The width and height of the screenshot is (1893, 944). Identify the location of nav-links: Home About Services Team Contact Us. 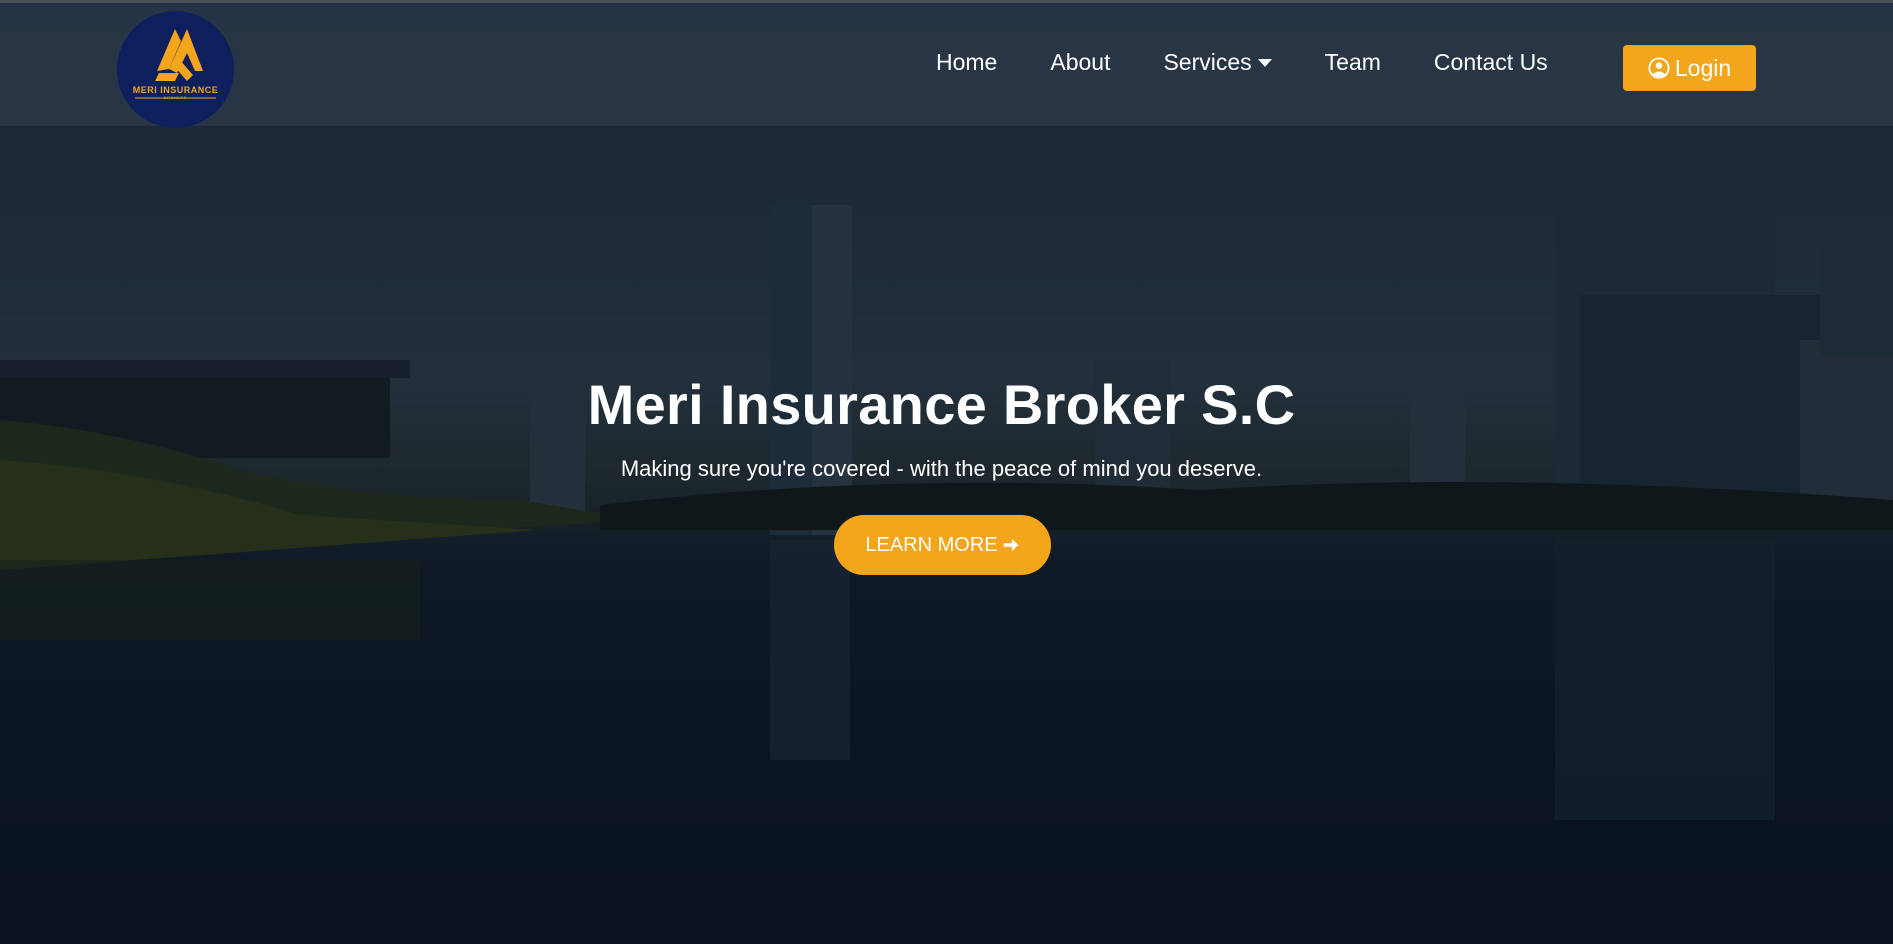
(1242, 62).